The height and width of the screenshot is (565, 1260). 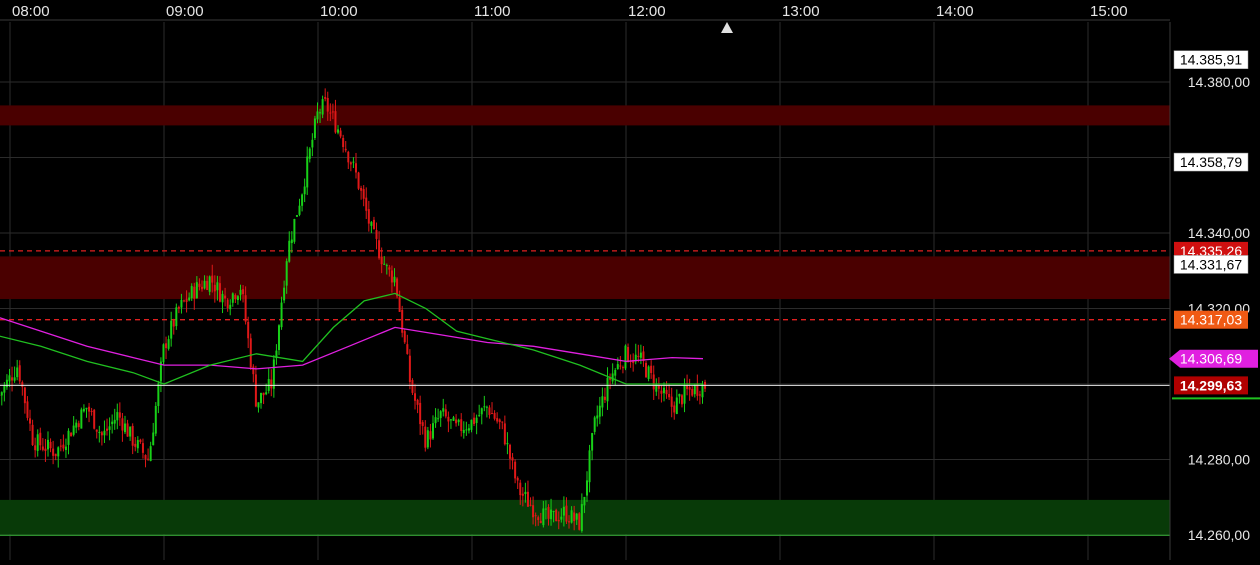 What do you see at coordinates (1211, 385) in the screenshot?
I see `price-tag: 14.299,63` at bounding box center [1211, 385].